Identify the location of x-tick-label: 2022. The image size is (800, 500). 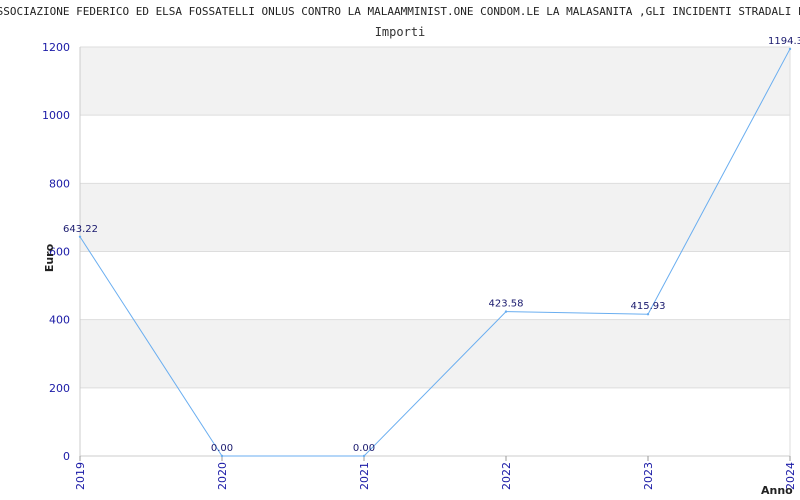
(506, 476).